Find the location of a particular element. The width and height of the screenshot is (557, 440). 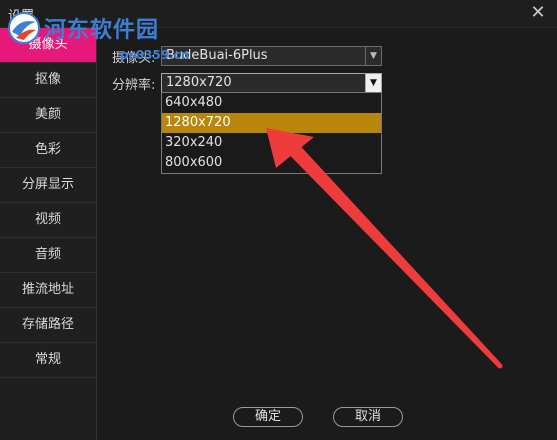

window-title: 设置 is located at coordinates (21, 16).